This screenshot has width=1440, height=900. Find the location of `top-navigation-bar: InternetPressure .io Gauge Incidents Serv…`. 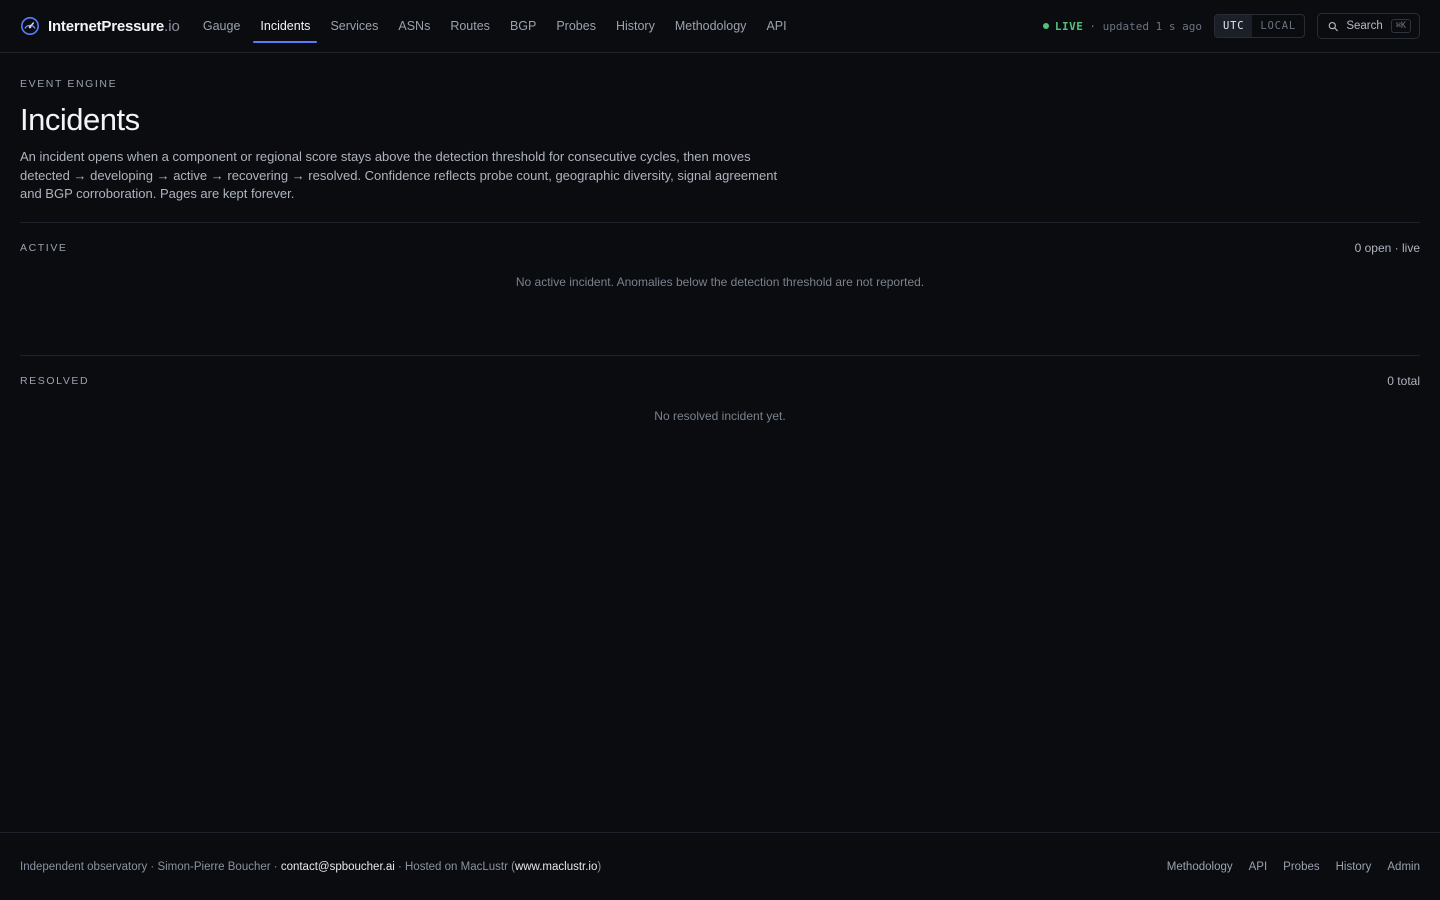

top-navigation-bar: InternetPressure .io Gauge Incidents Serv… is located at coordinates (720, 26).